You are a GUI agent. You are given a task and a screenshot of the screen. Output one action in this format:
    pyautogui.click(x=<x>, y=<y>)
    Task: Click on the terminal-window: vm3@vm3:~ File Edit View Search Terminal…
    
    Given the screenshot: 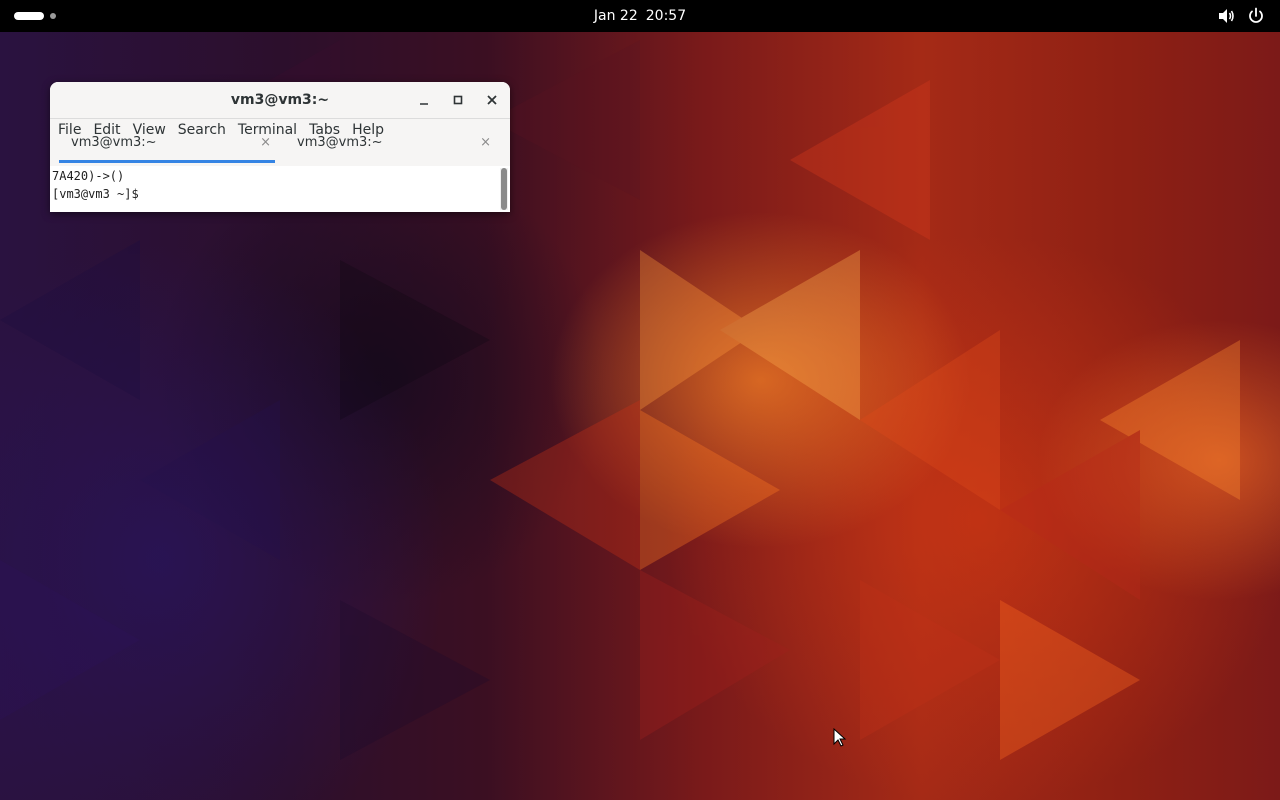 What is the action you would take?
    pyautogui.click(x=280, y=147)
    